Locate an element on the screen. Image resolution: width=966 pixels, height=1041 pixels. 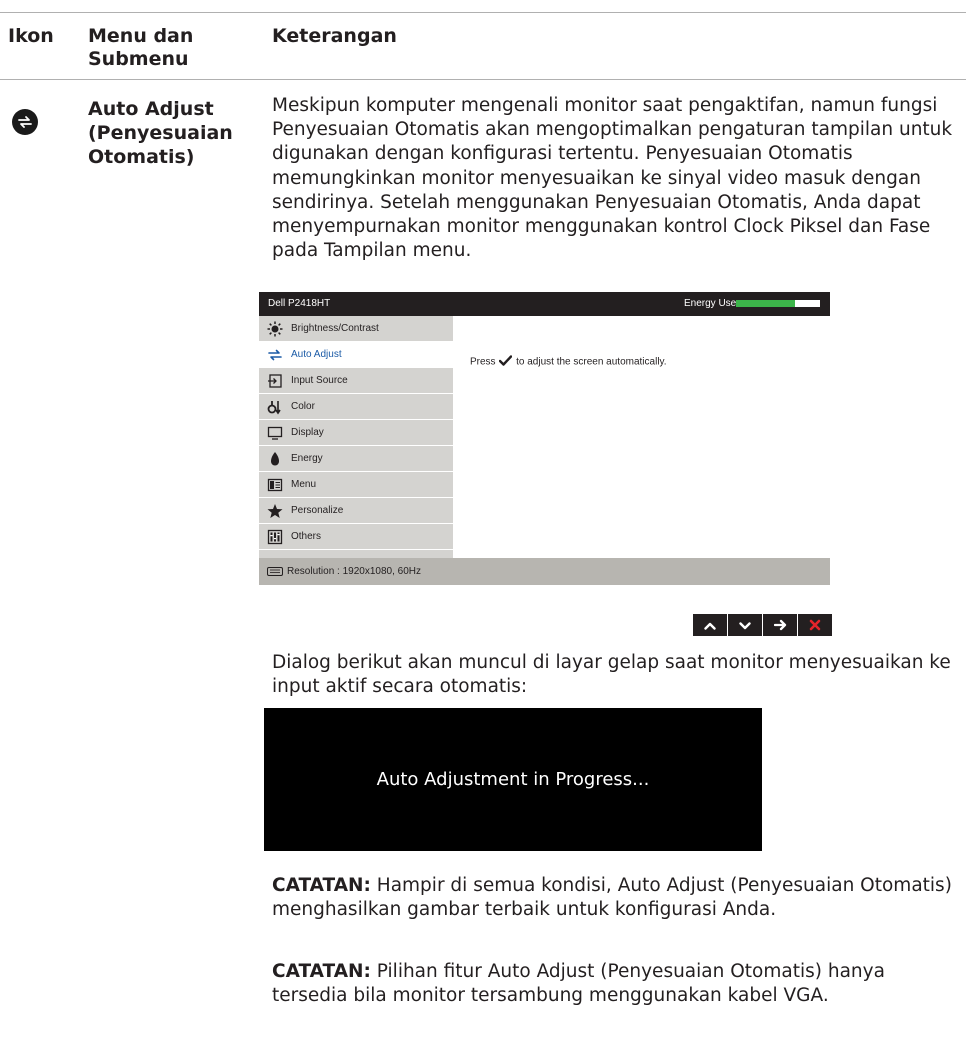
display-icon is located at coordinates (275, 433).